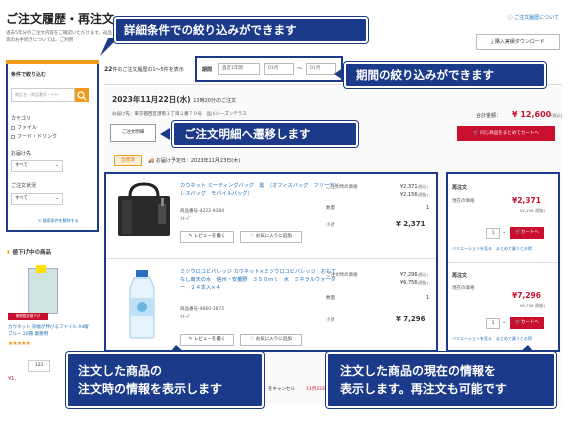 The image size is (567, 422). I want to click on callout-reorder: 注文した商品の現在の情報を 表示します。再注文も可能です, so click(441, 380).